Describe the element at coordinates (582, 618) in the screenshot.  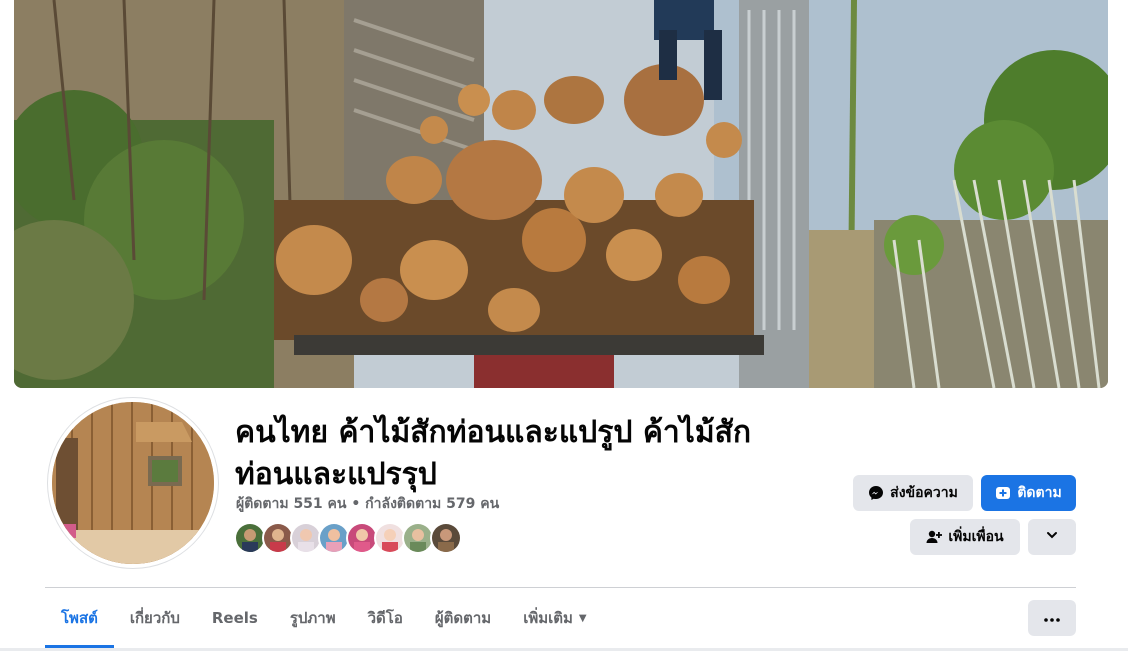
I see `caret-down-icon: ▼` at that location.